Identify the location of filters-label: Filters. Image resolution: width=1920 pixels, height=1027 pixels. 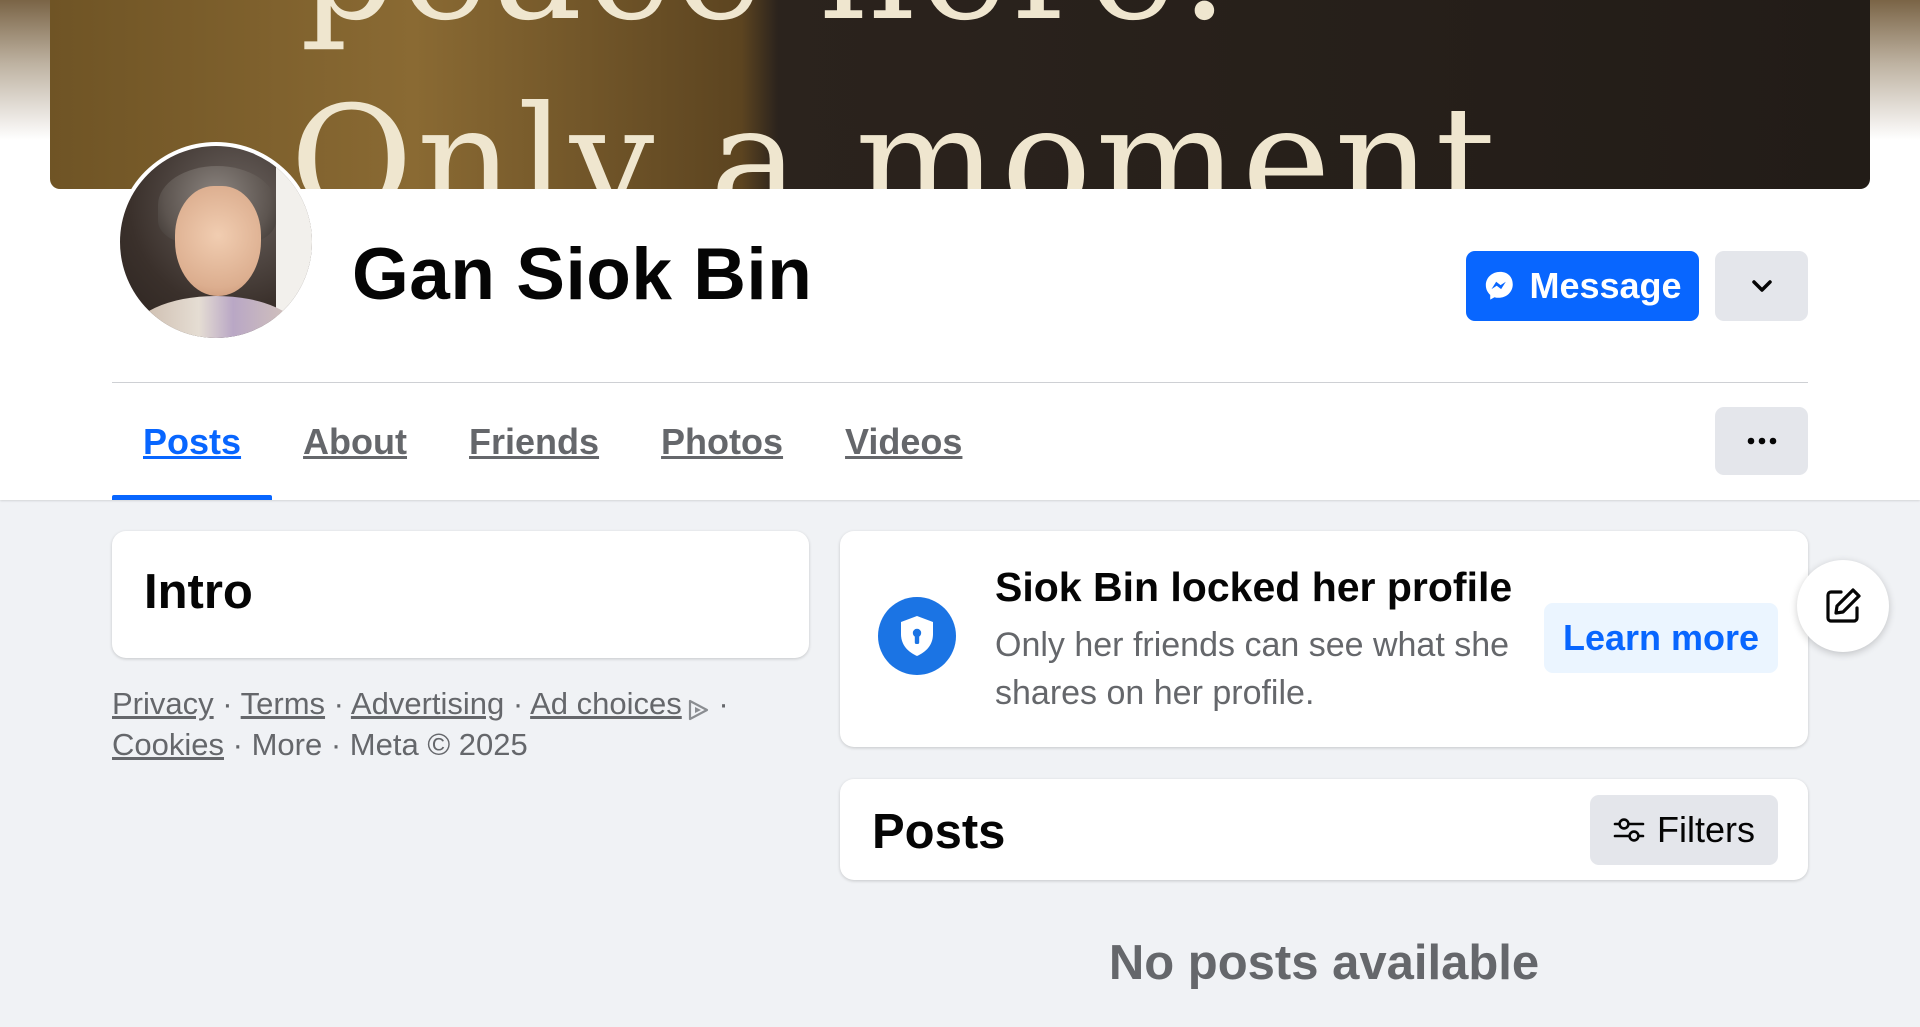
(1706, 829).